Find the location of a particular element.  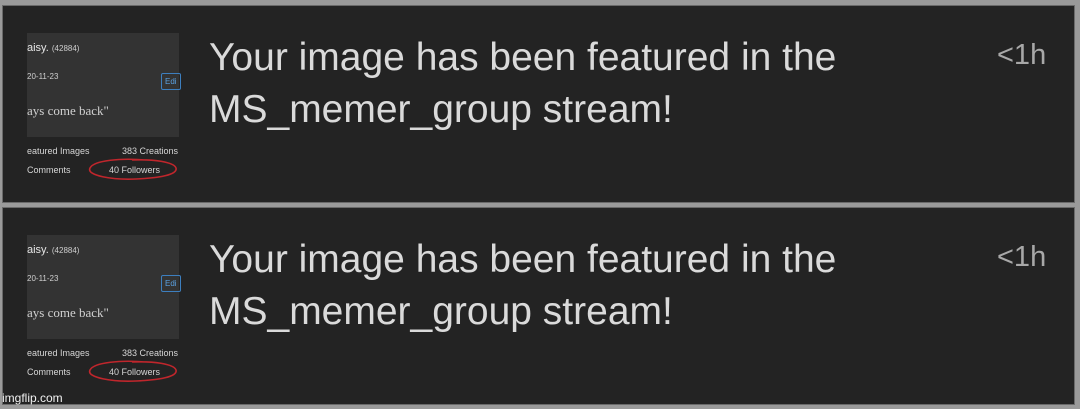

imgflip-watermark: imgflip.com is located at coordinates (32, 398).